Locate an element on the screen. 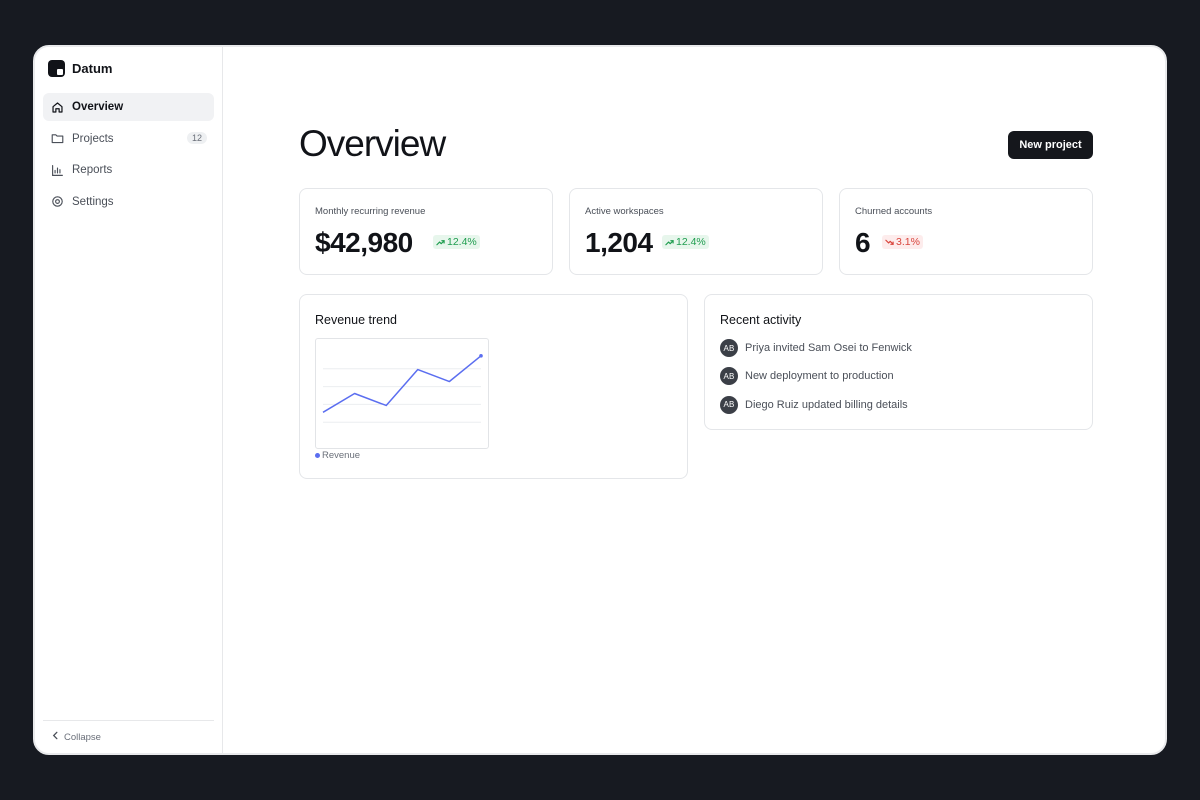 The width and height of the screenshot is (1200, 800). stat-value: 1,204 is located at coordinates (619, 242).